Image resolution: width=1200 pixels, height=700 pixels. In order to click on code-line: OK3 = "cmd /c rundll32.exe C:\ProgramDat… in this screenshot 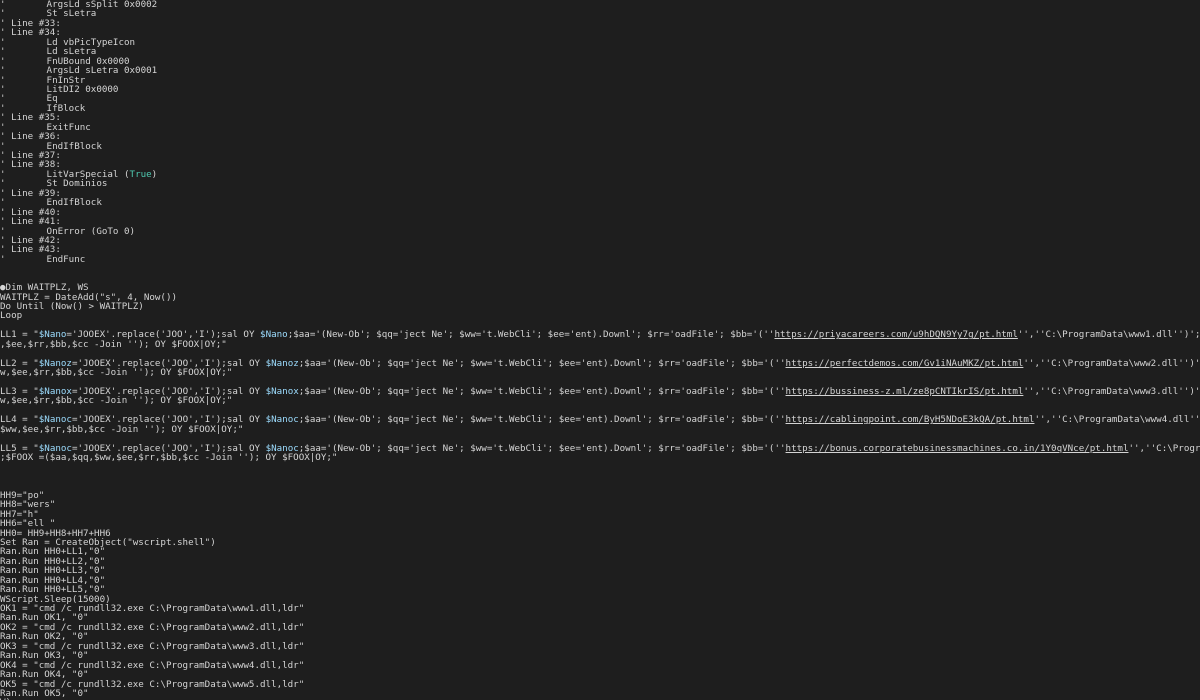, I will do `click(600, 646)`.